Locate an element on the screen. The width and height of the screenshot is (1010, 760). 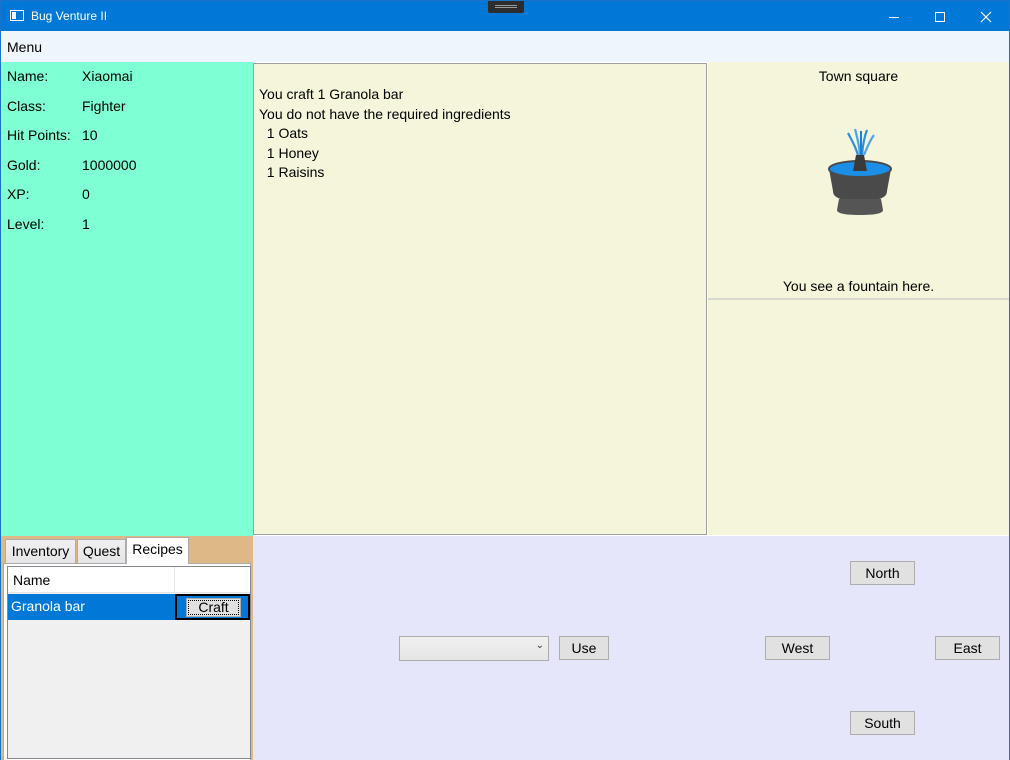
move-west-button: West is located at coordinates (797, 648).